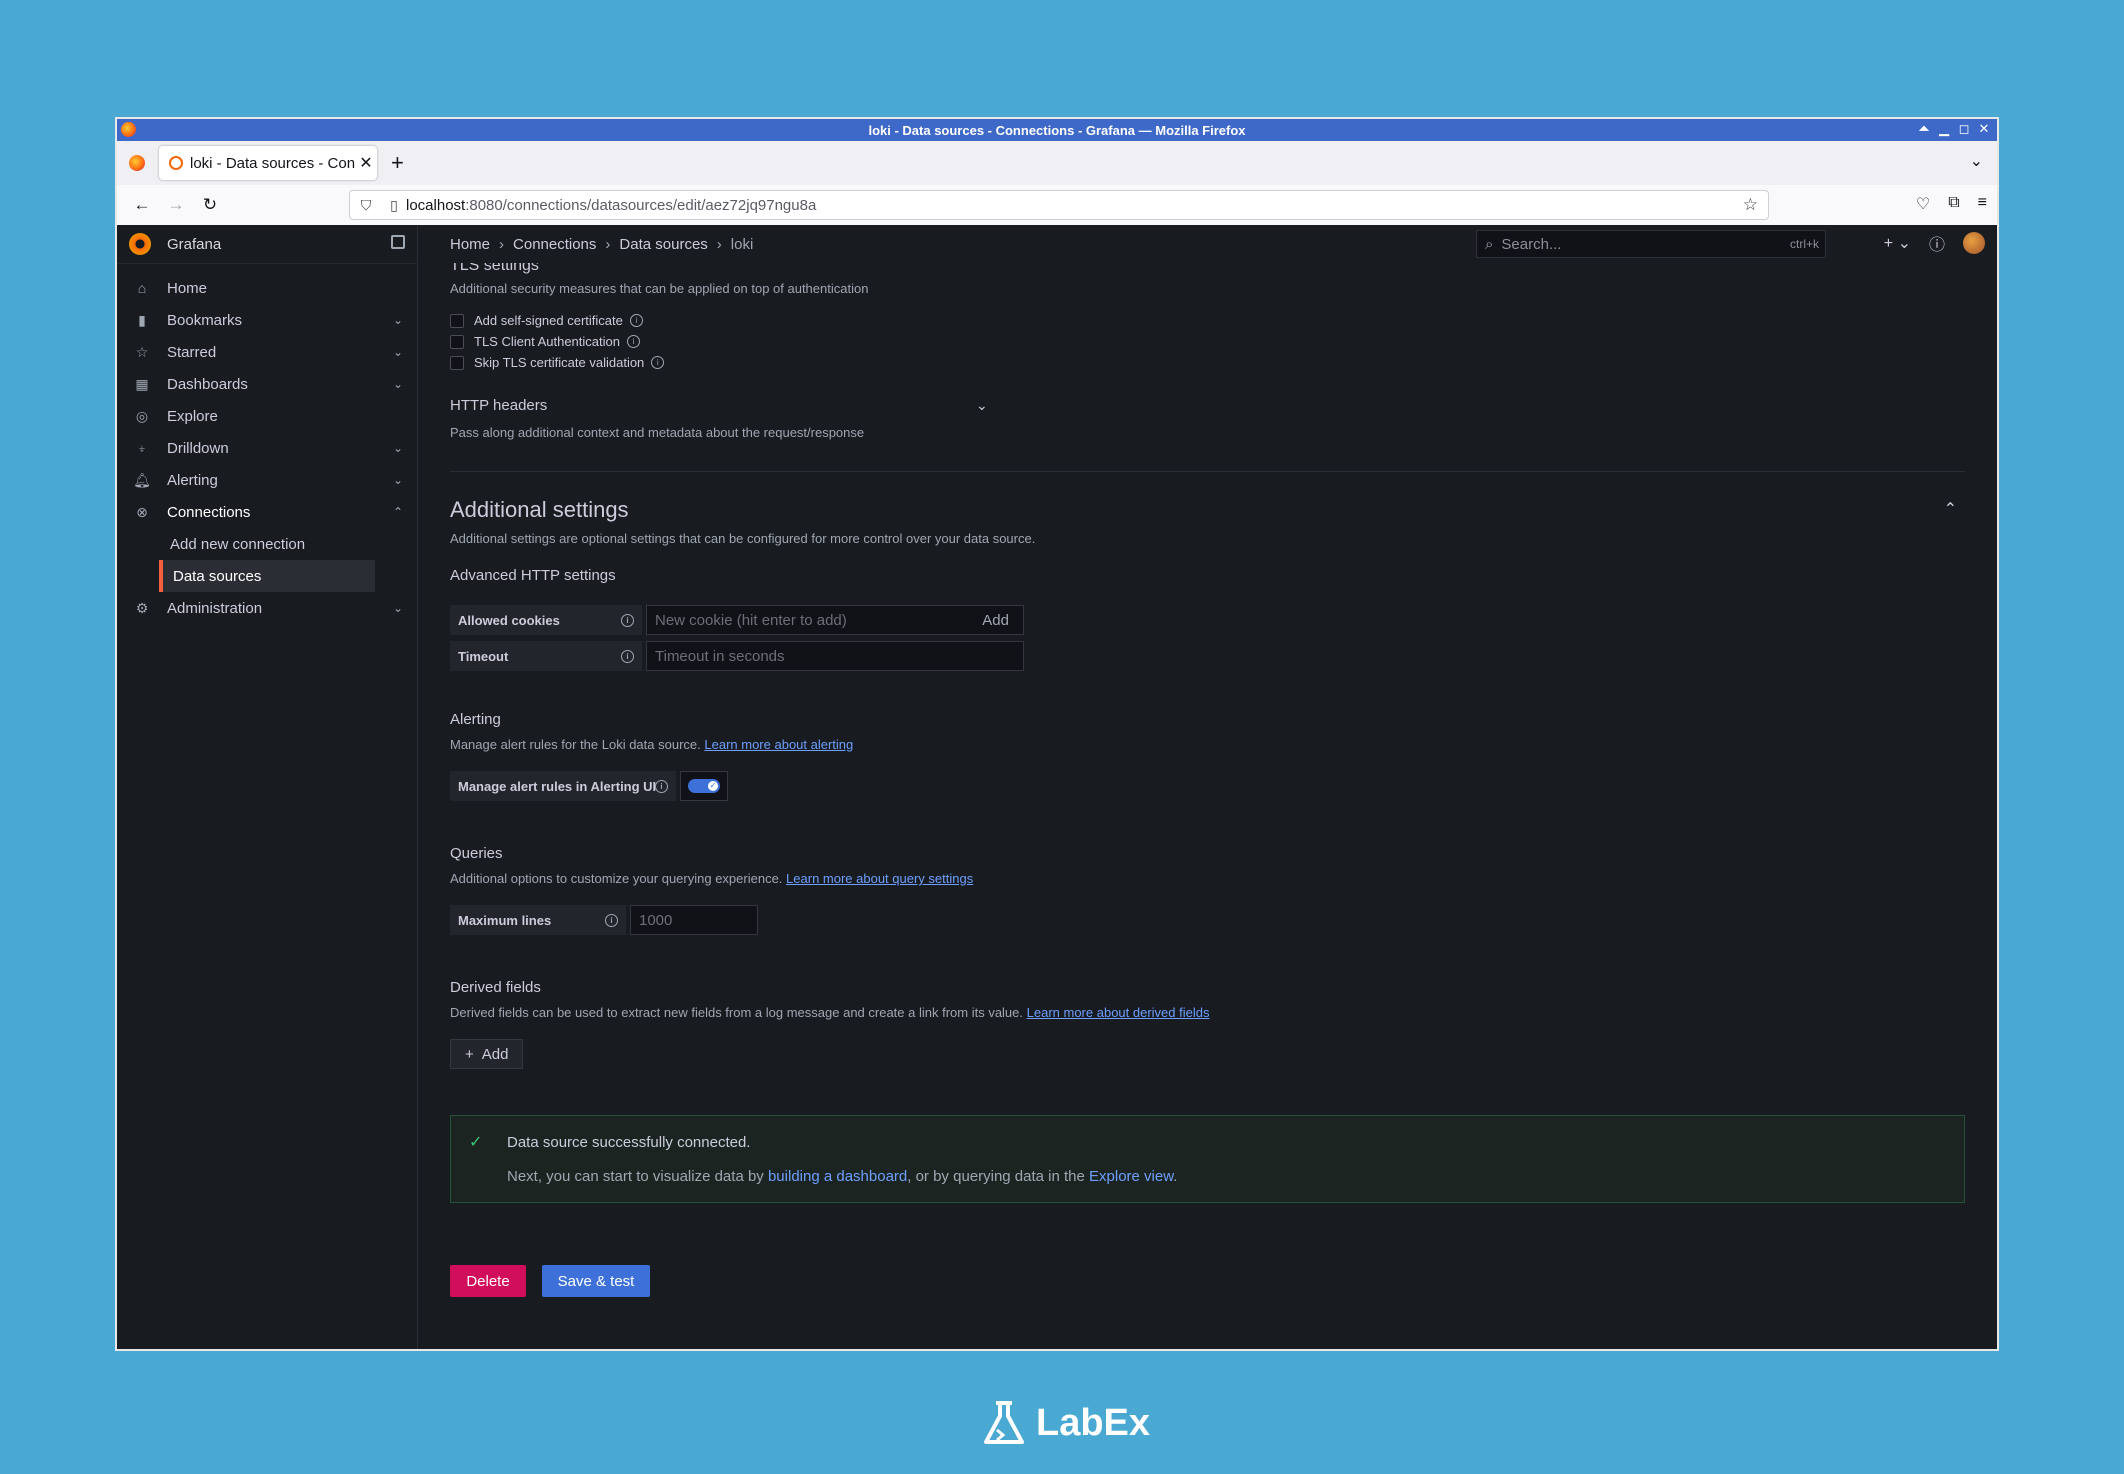 The image size is (2124, 1474). Describe the element at coordinates (267, 480) in the screenshot. I see `sidebar-item-alerting: 🔔︎ Alerting ⌄` at that location.